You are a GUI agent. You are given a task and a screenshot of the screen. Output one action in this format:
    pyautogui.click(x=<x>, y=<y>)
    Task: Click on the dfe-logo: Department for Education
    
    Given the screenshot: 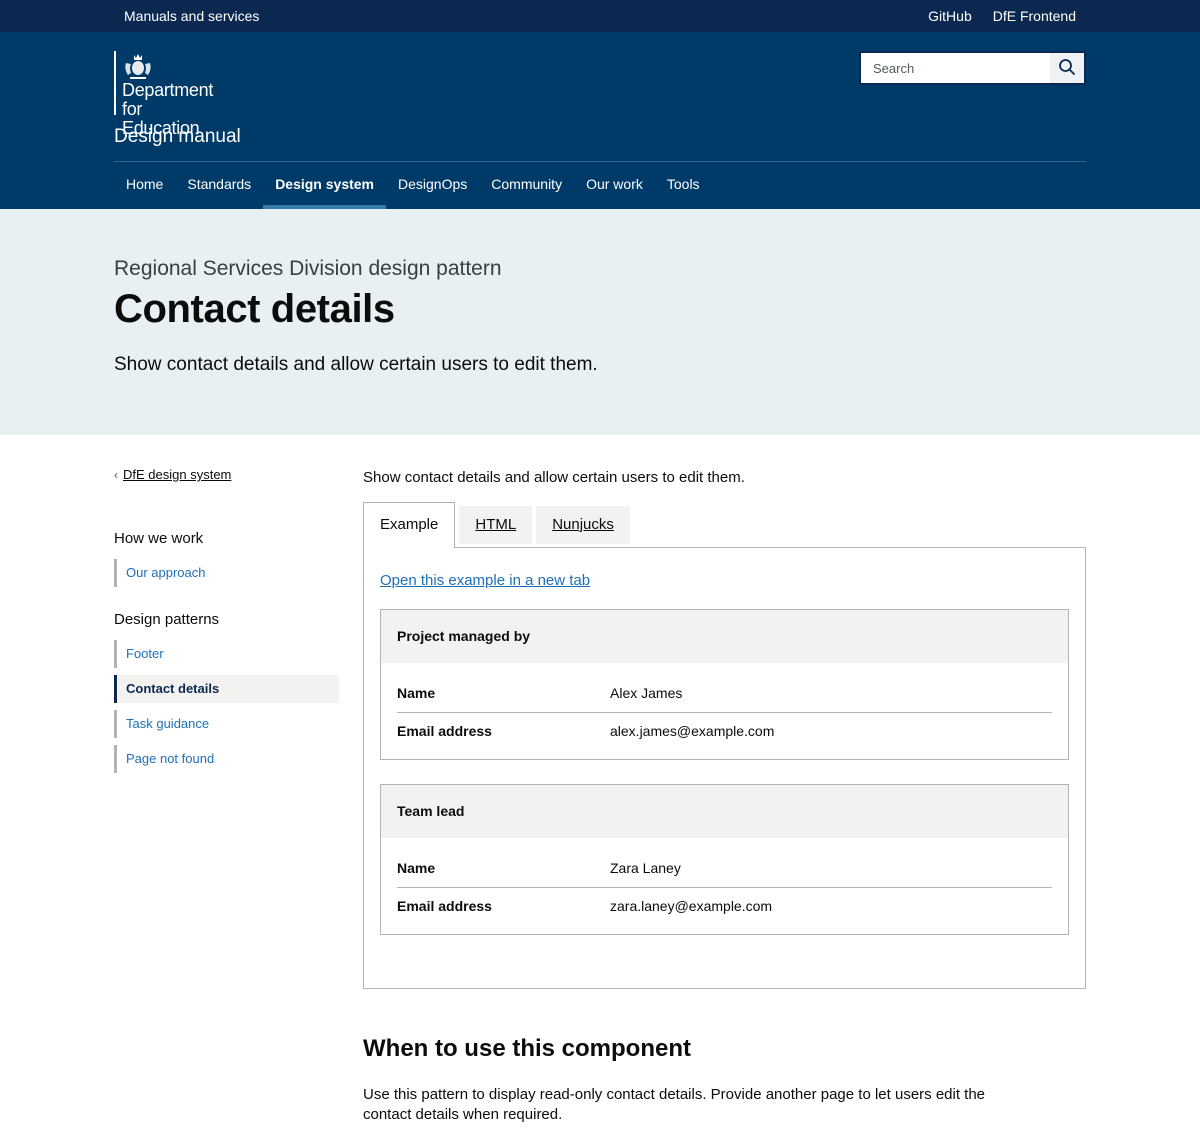 What is the action you would take?
    pyautogui.click(x=163, y=94)
    